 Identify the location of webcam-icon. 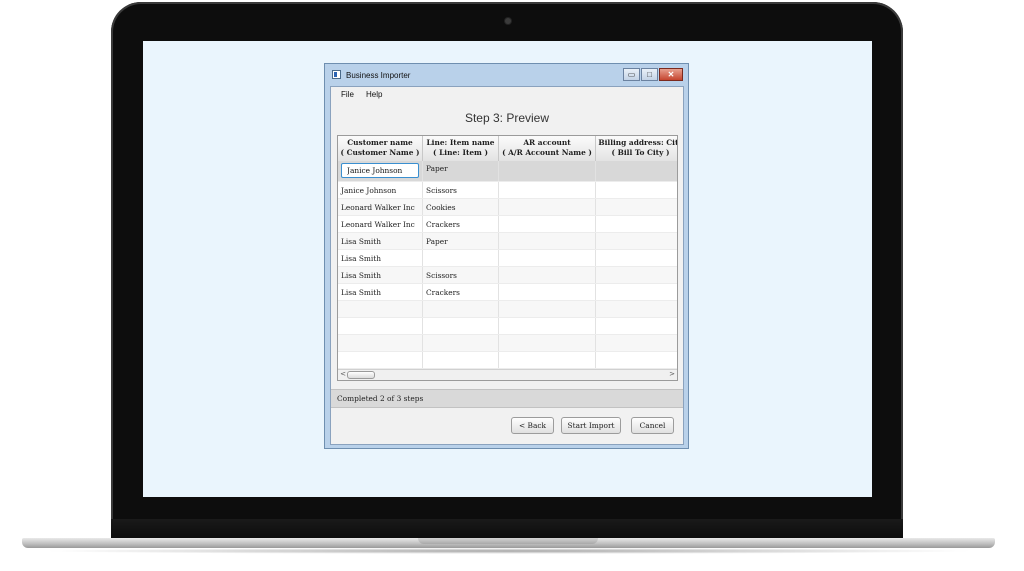
(508, 21).